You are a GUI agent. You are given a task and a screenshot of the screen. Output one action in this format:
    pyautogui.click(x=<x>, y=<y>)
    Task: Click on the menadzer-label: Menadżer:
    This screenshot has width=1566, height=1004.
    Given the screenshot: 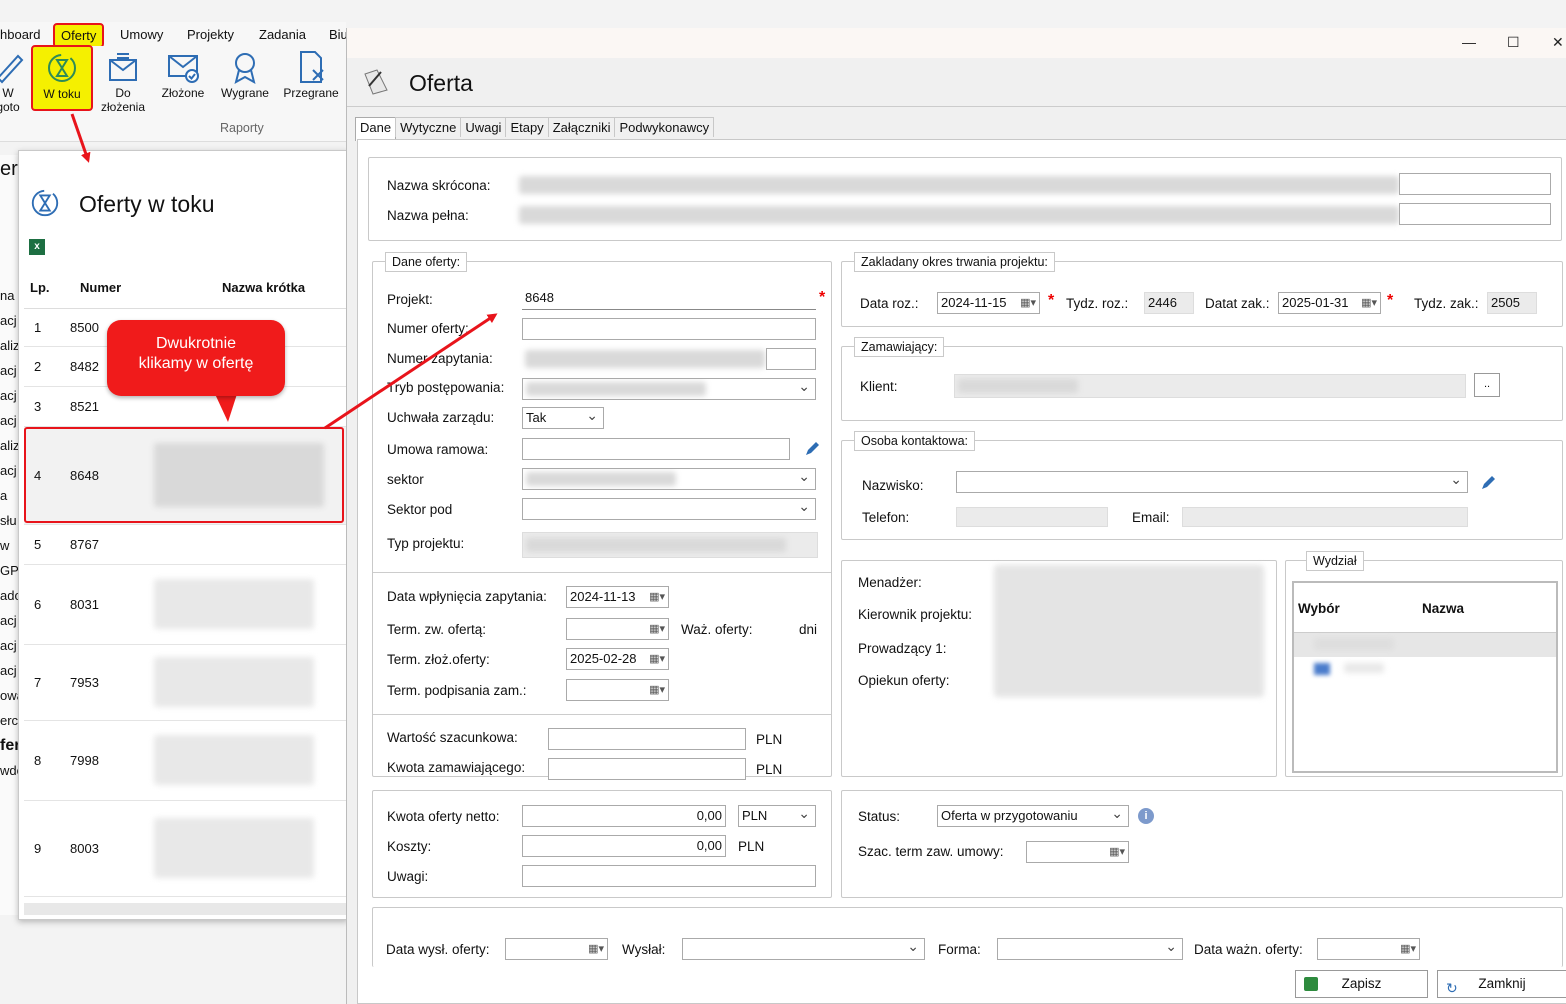 What is the action you would take?
    pyautogui.click(x=890, y=582)
    